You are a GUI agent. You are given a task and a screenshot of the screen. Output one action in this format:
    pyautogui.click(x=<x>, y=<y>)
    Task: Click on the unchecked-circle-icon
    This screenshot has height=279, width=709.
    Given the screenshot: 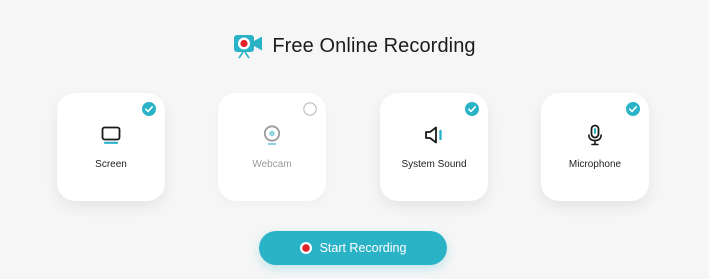 What is the action you would take?
    pyautogui.click(x=310, y=109)
    